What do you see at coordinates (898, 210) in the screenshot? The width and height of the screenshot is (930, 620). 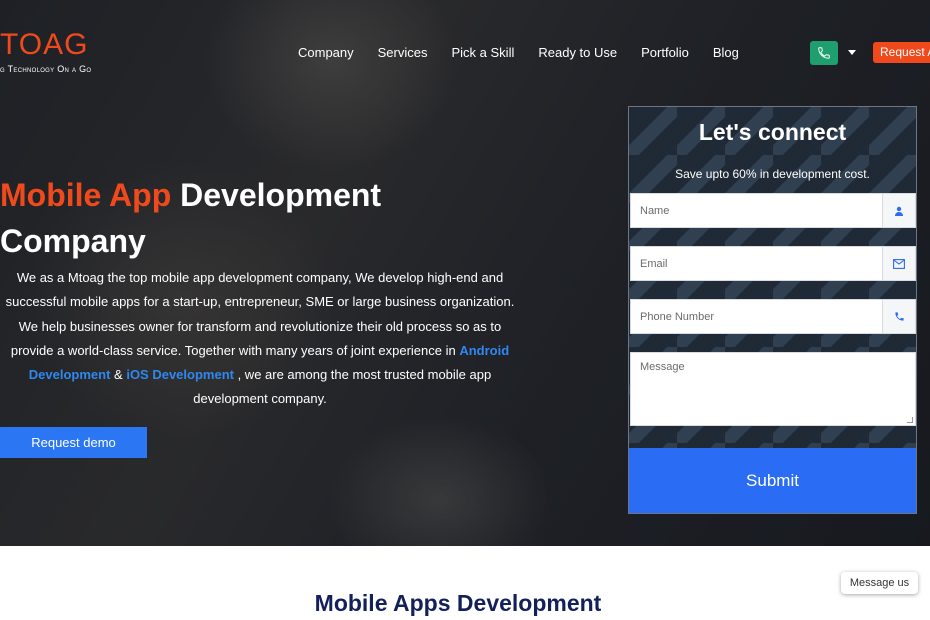 I see `user-icon` at bounding box center [898, 210].